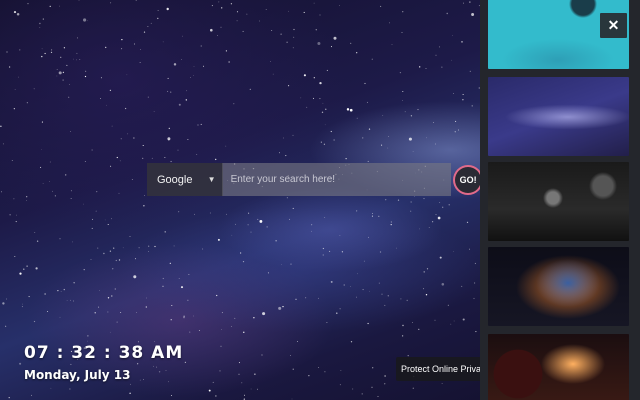  I want to click on search-engine-select: Google ▼, so click(185, 179).